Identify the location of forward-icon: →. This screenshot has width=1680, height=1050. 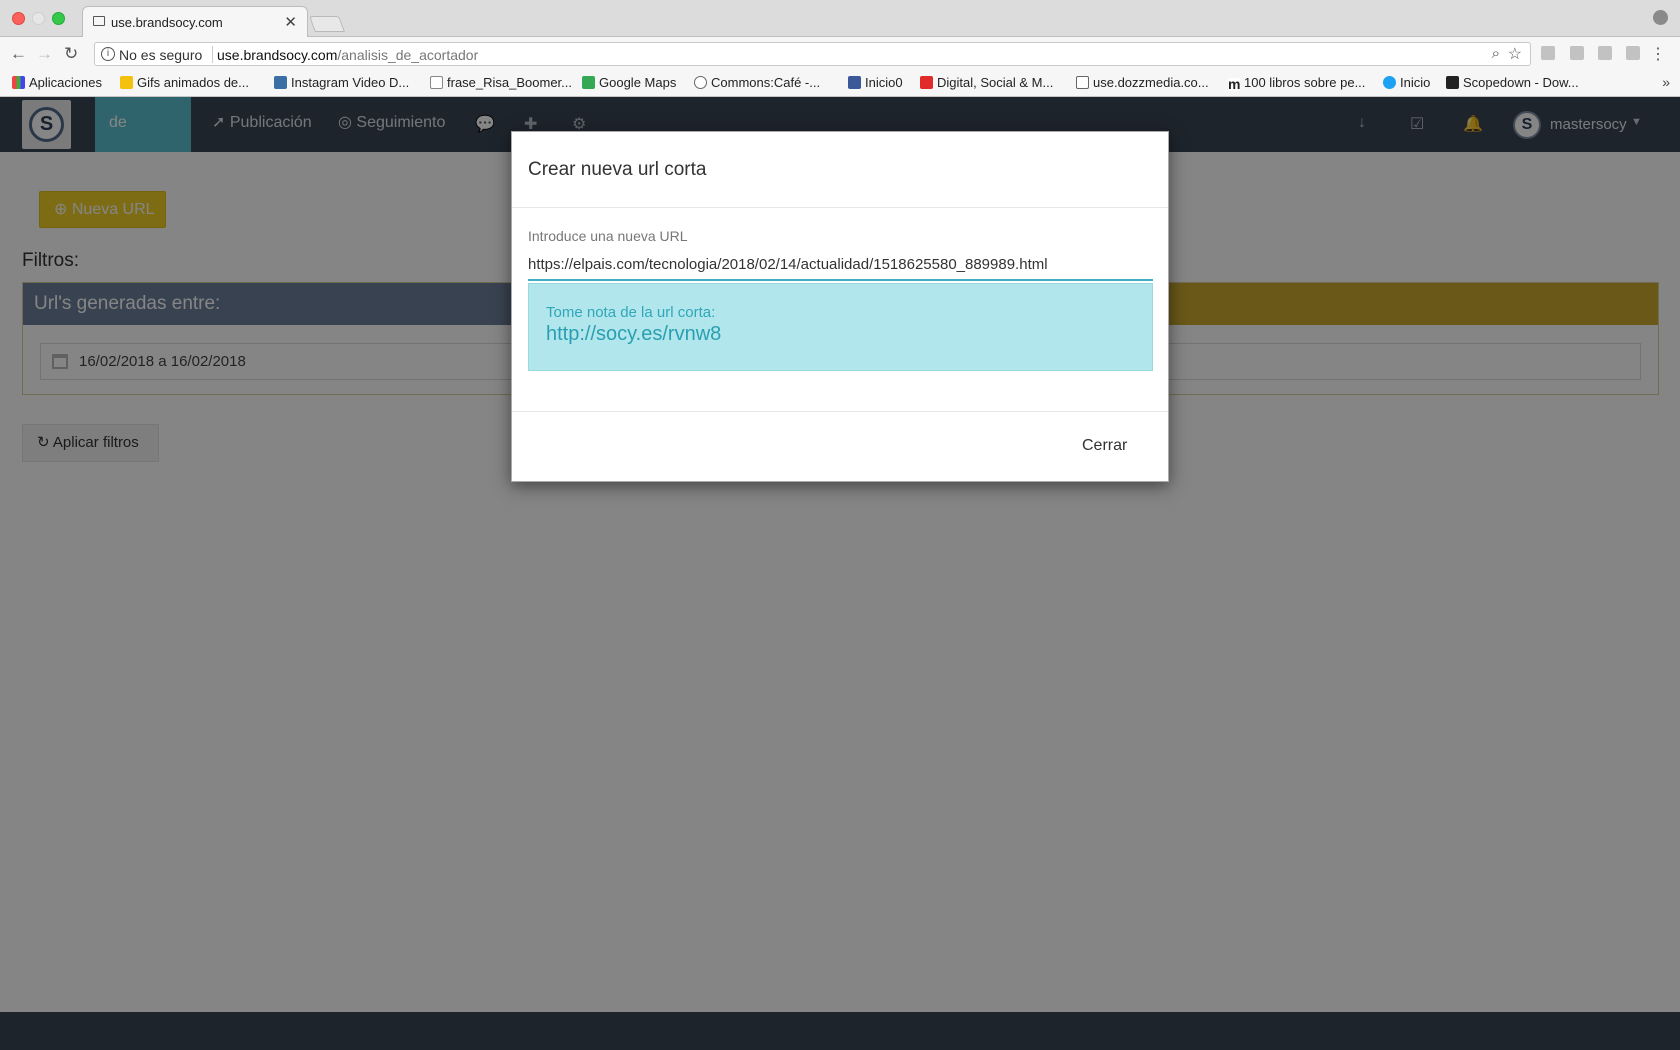
(44, 54).